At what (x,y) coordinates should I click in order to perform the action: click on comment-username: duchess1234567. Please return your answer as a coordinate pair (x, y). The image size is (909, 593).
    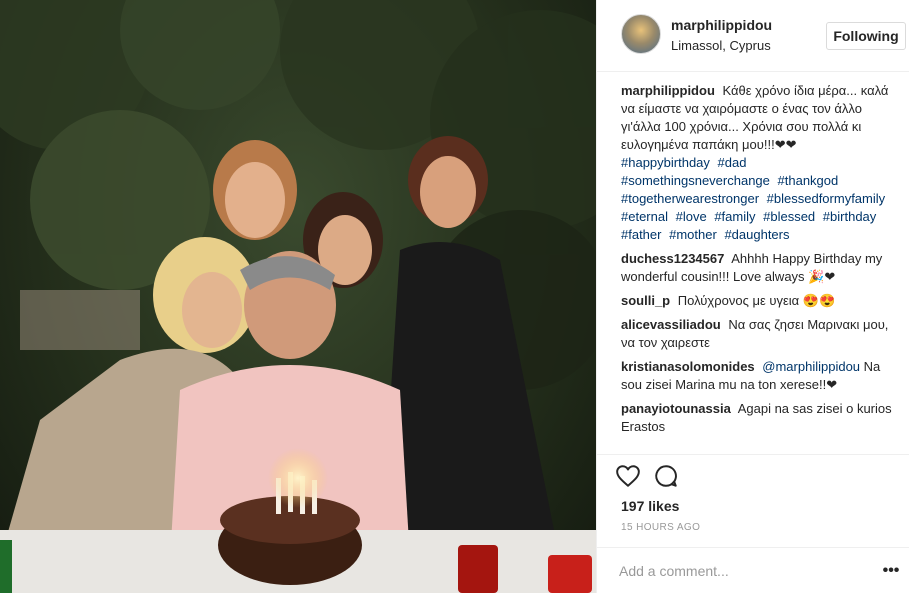
    Looking at the image, I should click on (672, 258).